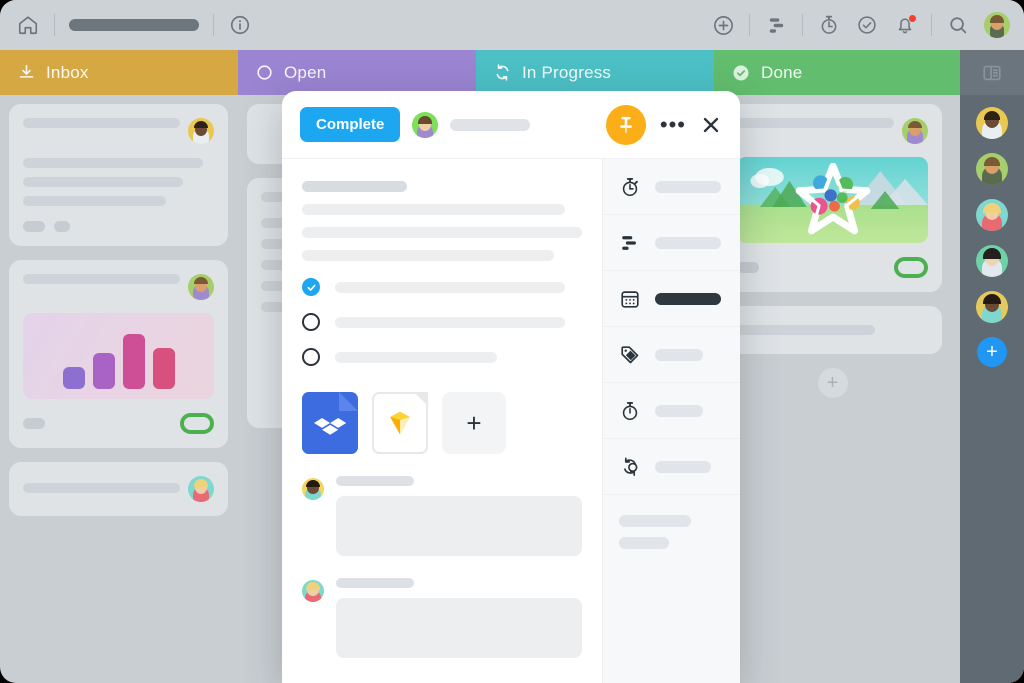 The height and width of the screenshot is (683, 1024). Describe the element at coordinates (62, 226) in the screenshot. I see `card-chip` at that location.